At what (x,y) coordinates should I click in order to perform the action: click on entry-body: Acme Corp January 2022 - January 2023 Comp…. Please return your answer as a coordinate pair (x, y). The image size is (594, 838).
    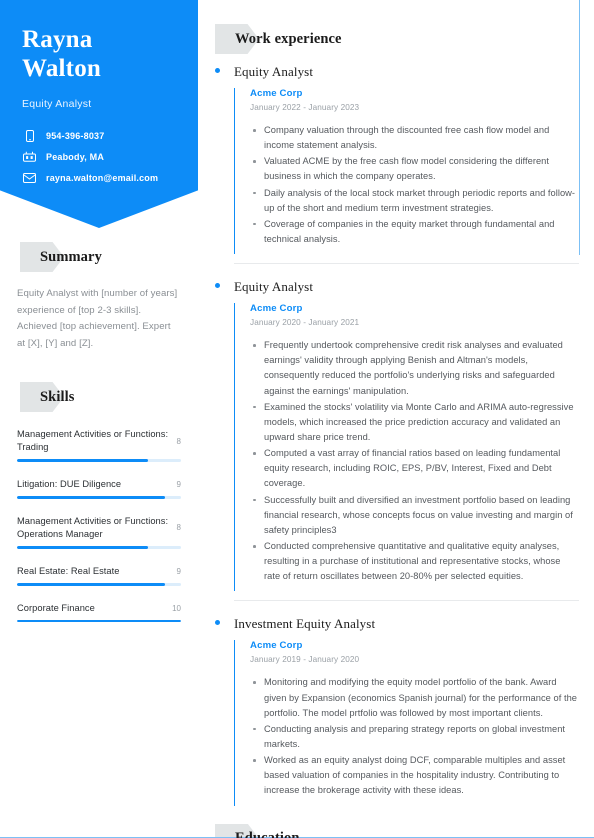
    Looking at the image, I should click on (406, 171).